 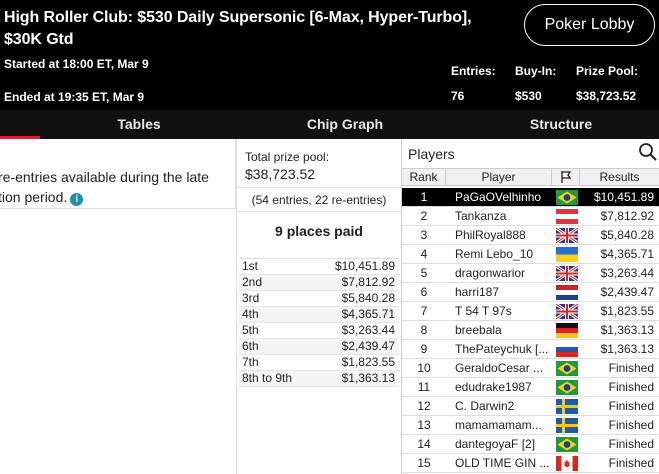 What do you see at coordinates (250, 314) in the screenshot?
I see `payout-place: 4th` at bounding box center [250, 314].